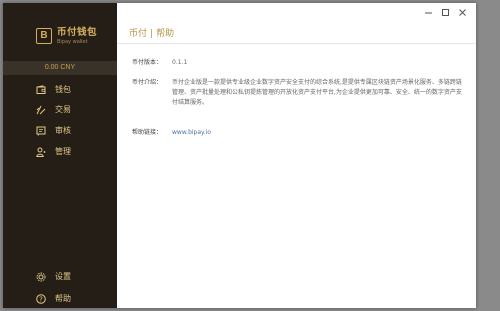  What do you see at coordinates (41, 152) in the screenshot?
I see `user-manage-icon` at bounding box center [41, 152].